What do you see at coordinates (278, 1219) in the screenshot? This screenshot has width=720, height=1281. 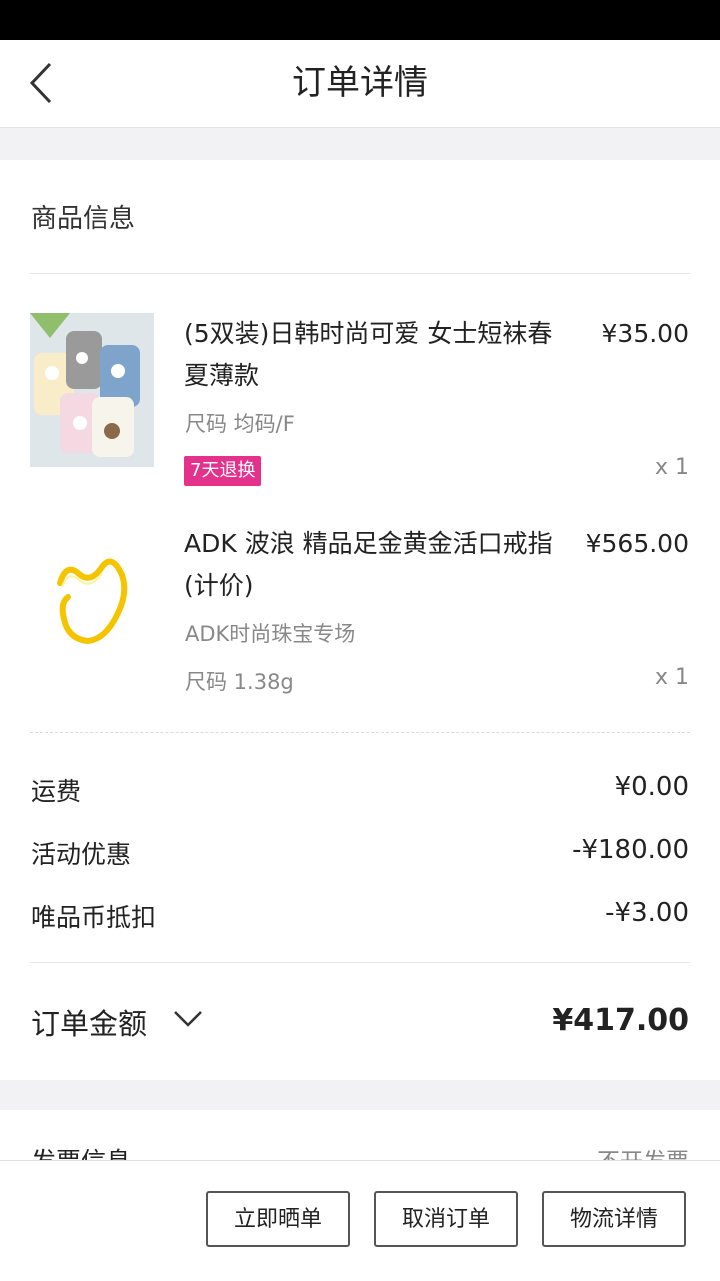 I see `share-order-button: 立即晒单` at bounding box center [278, 1219].